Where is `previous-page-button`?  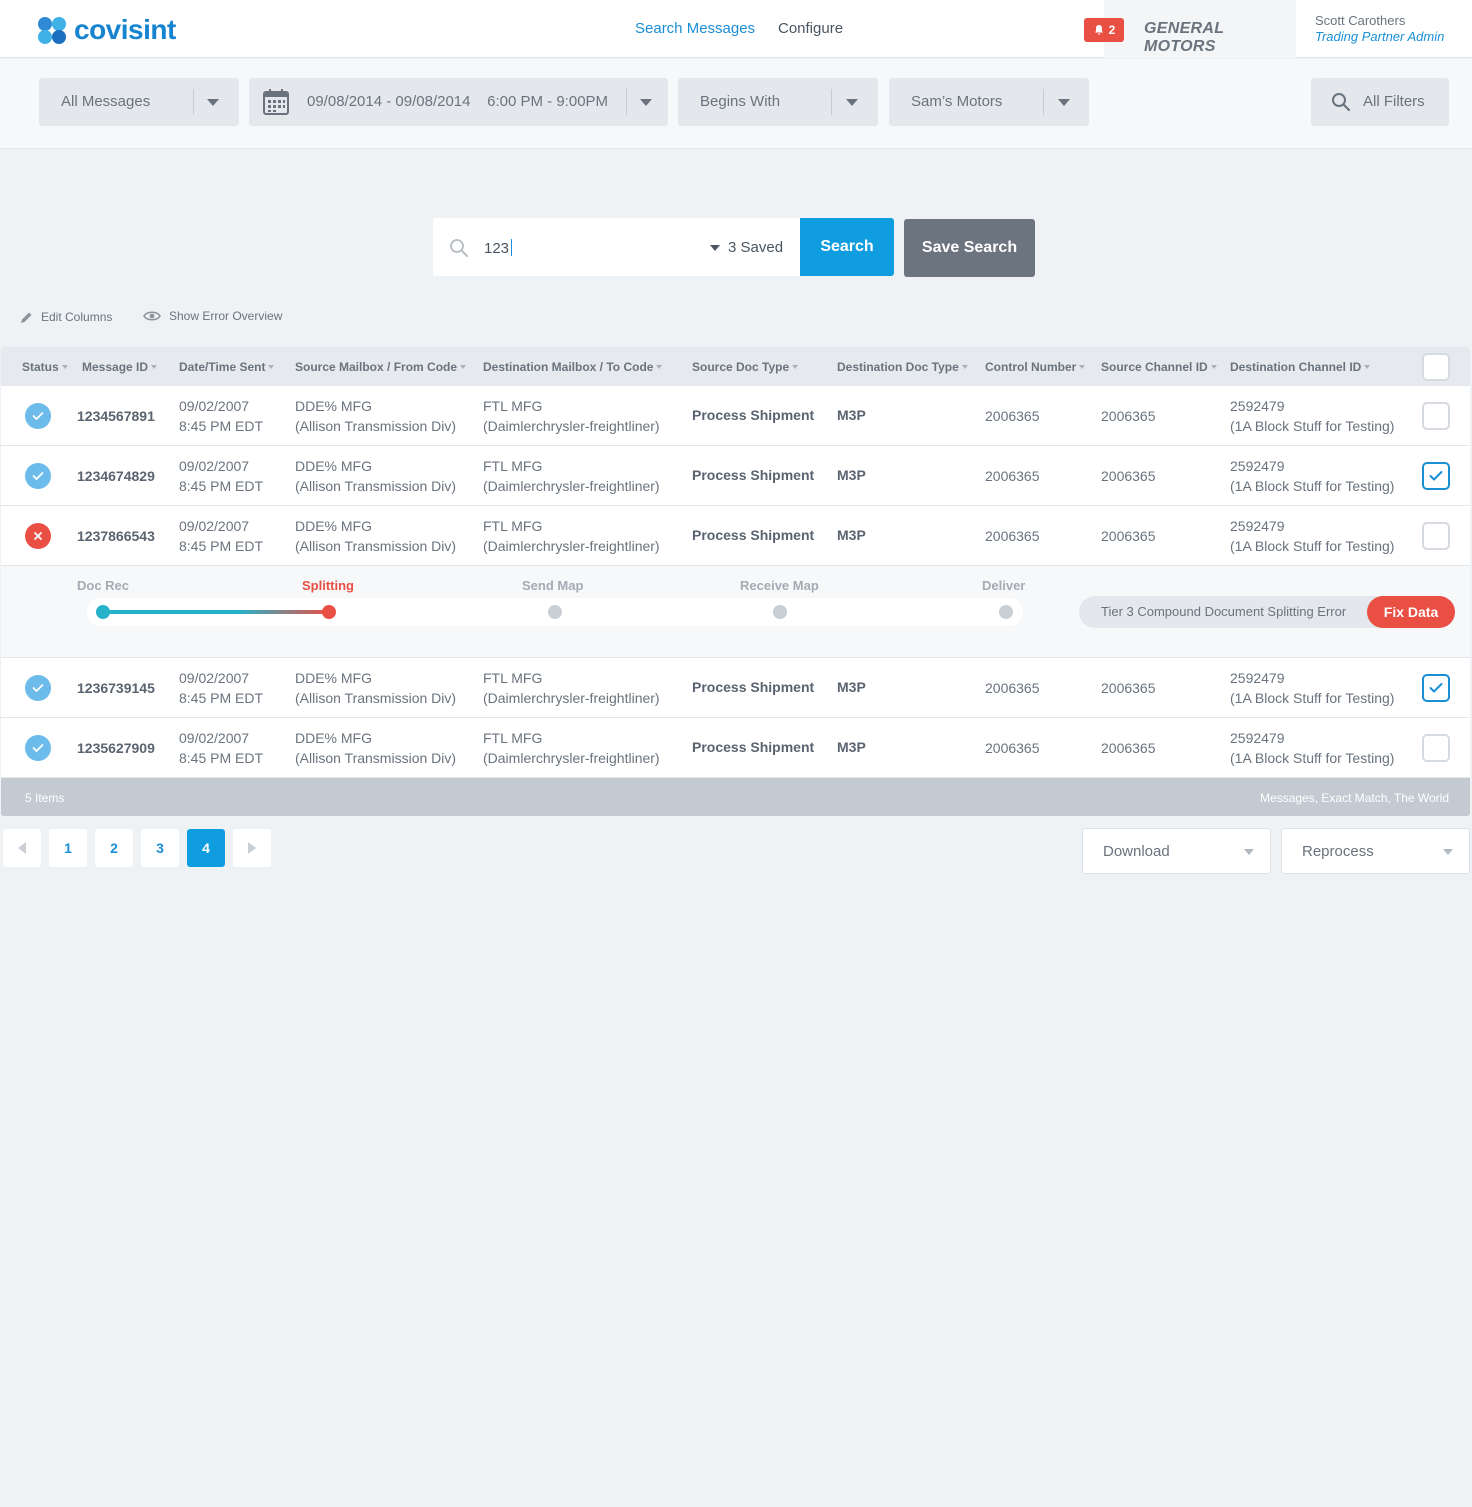 previous-page-button is located at coordinates (22, 848).